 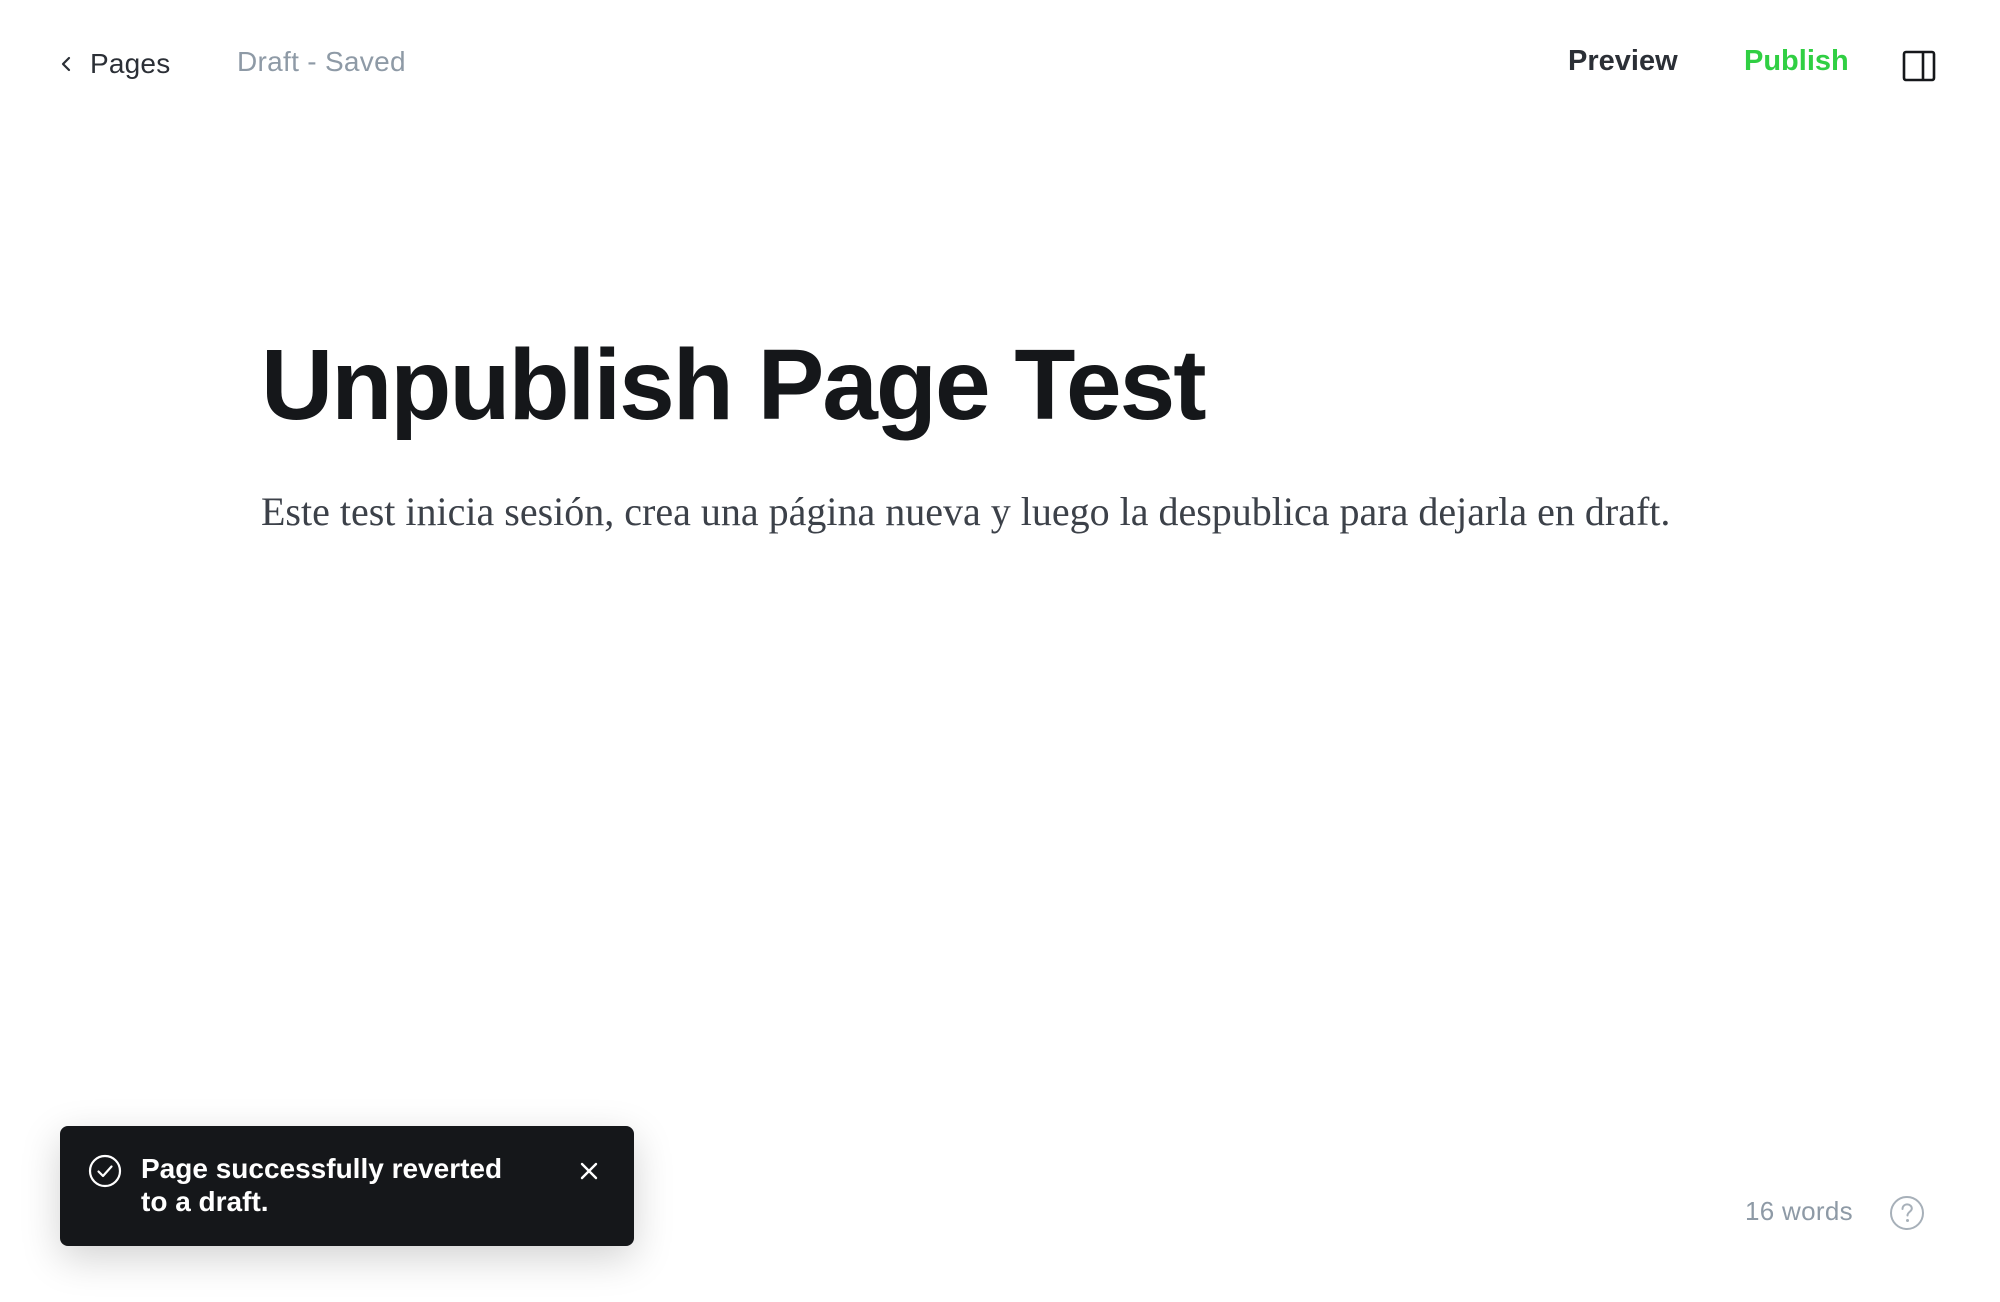 I want to click on post-title: Unpublish Page Test, so click(x=1011, y=385).